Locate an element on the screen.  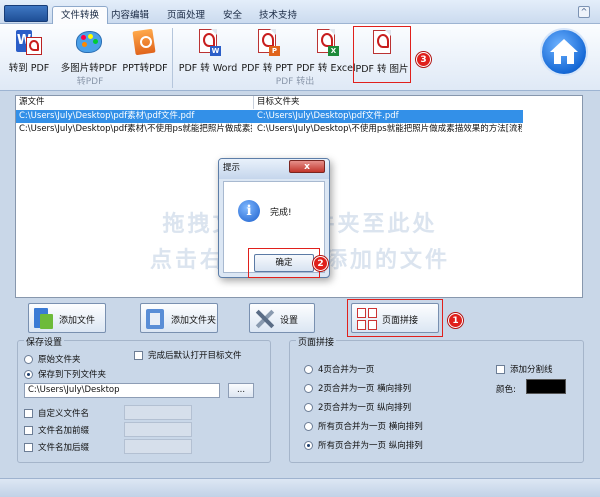
name-prefix-input is located at coordinates (158, 429).